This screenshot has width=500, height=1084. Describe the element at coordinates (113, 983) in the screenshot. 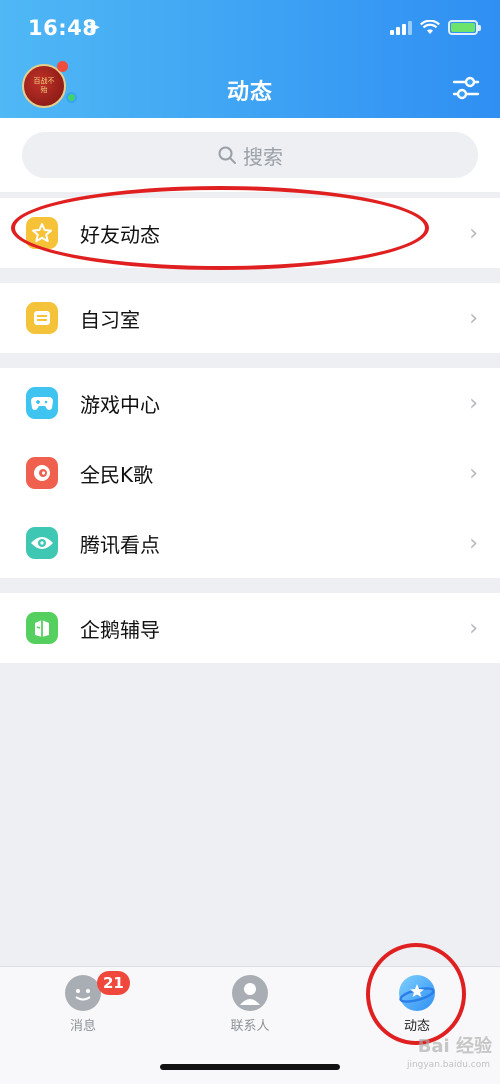

I see `unread-badge: 21` at that location.